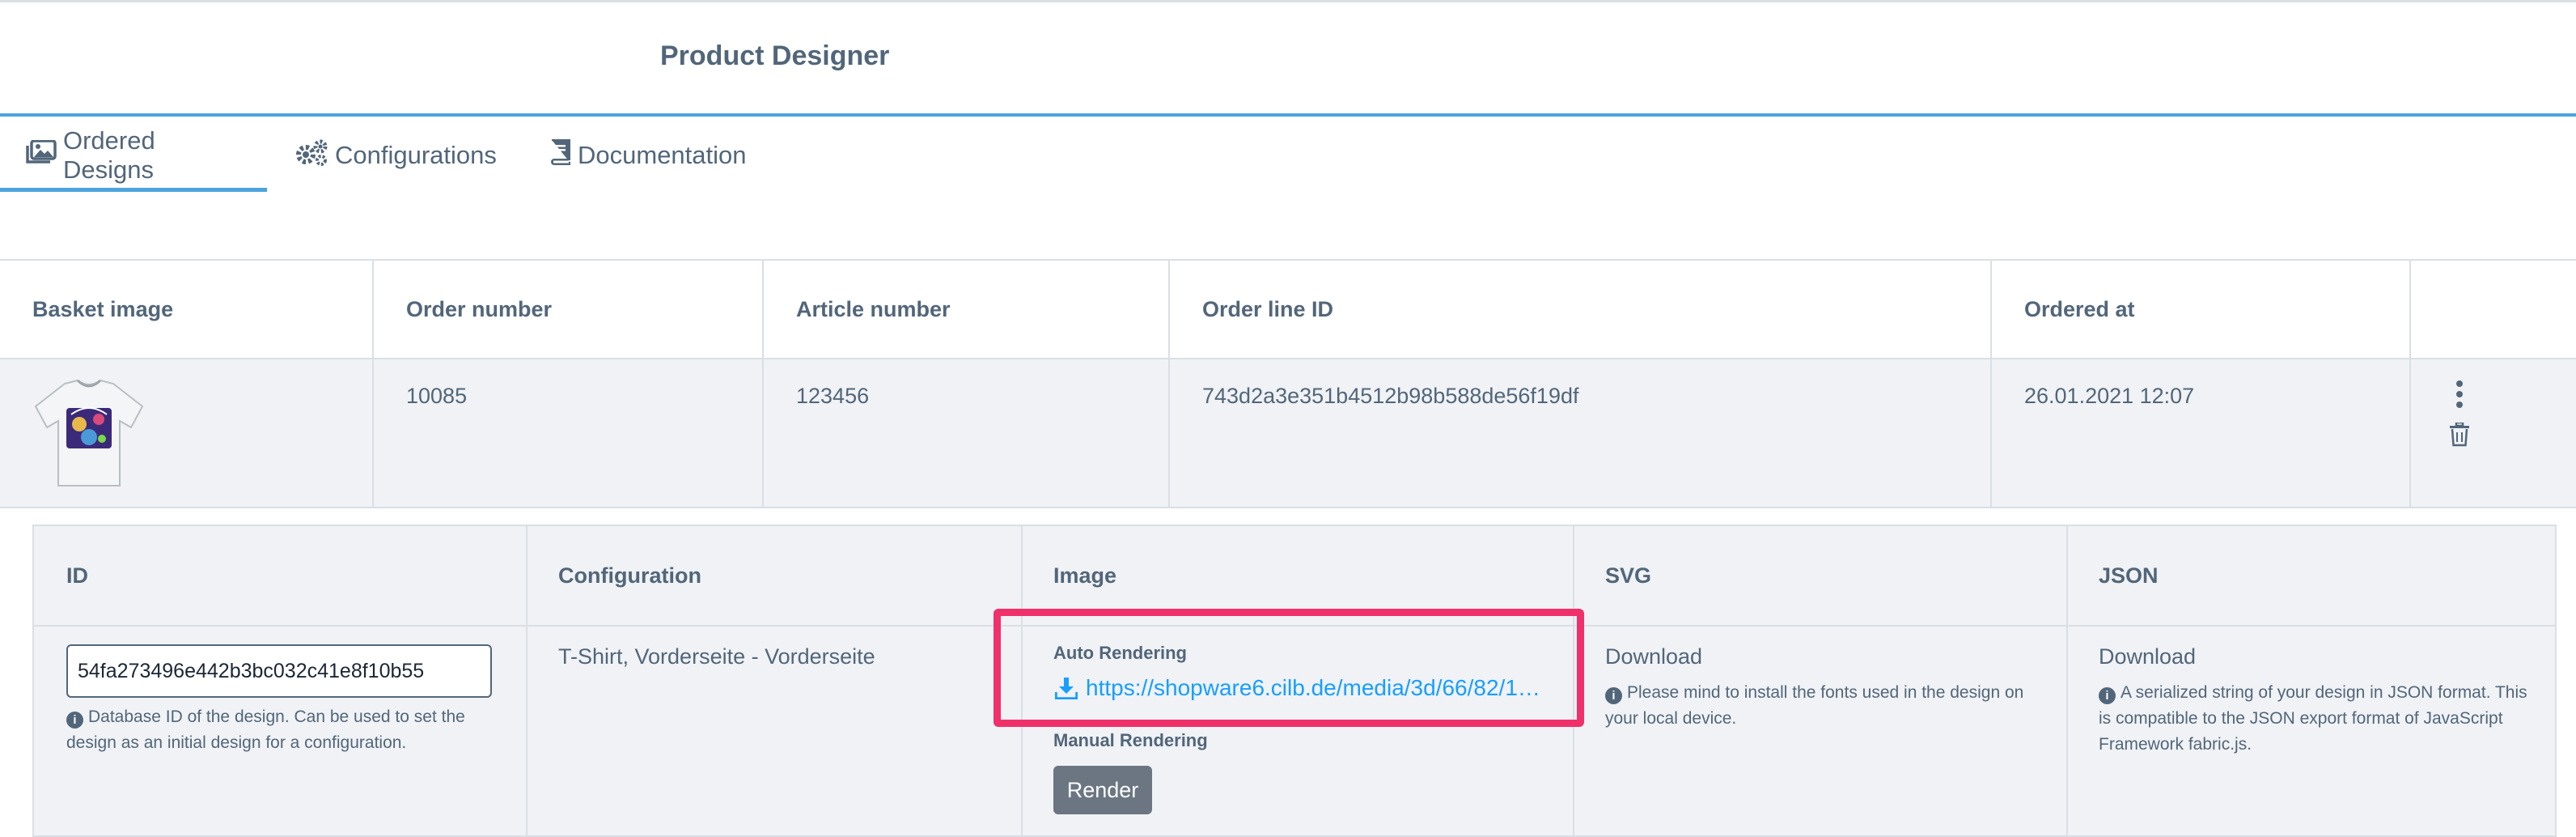  I want to click on row-actions, so click(2459, 414).